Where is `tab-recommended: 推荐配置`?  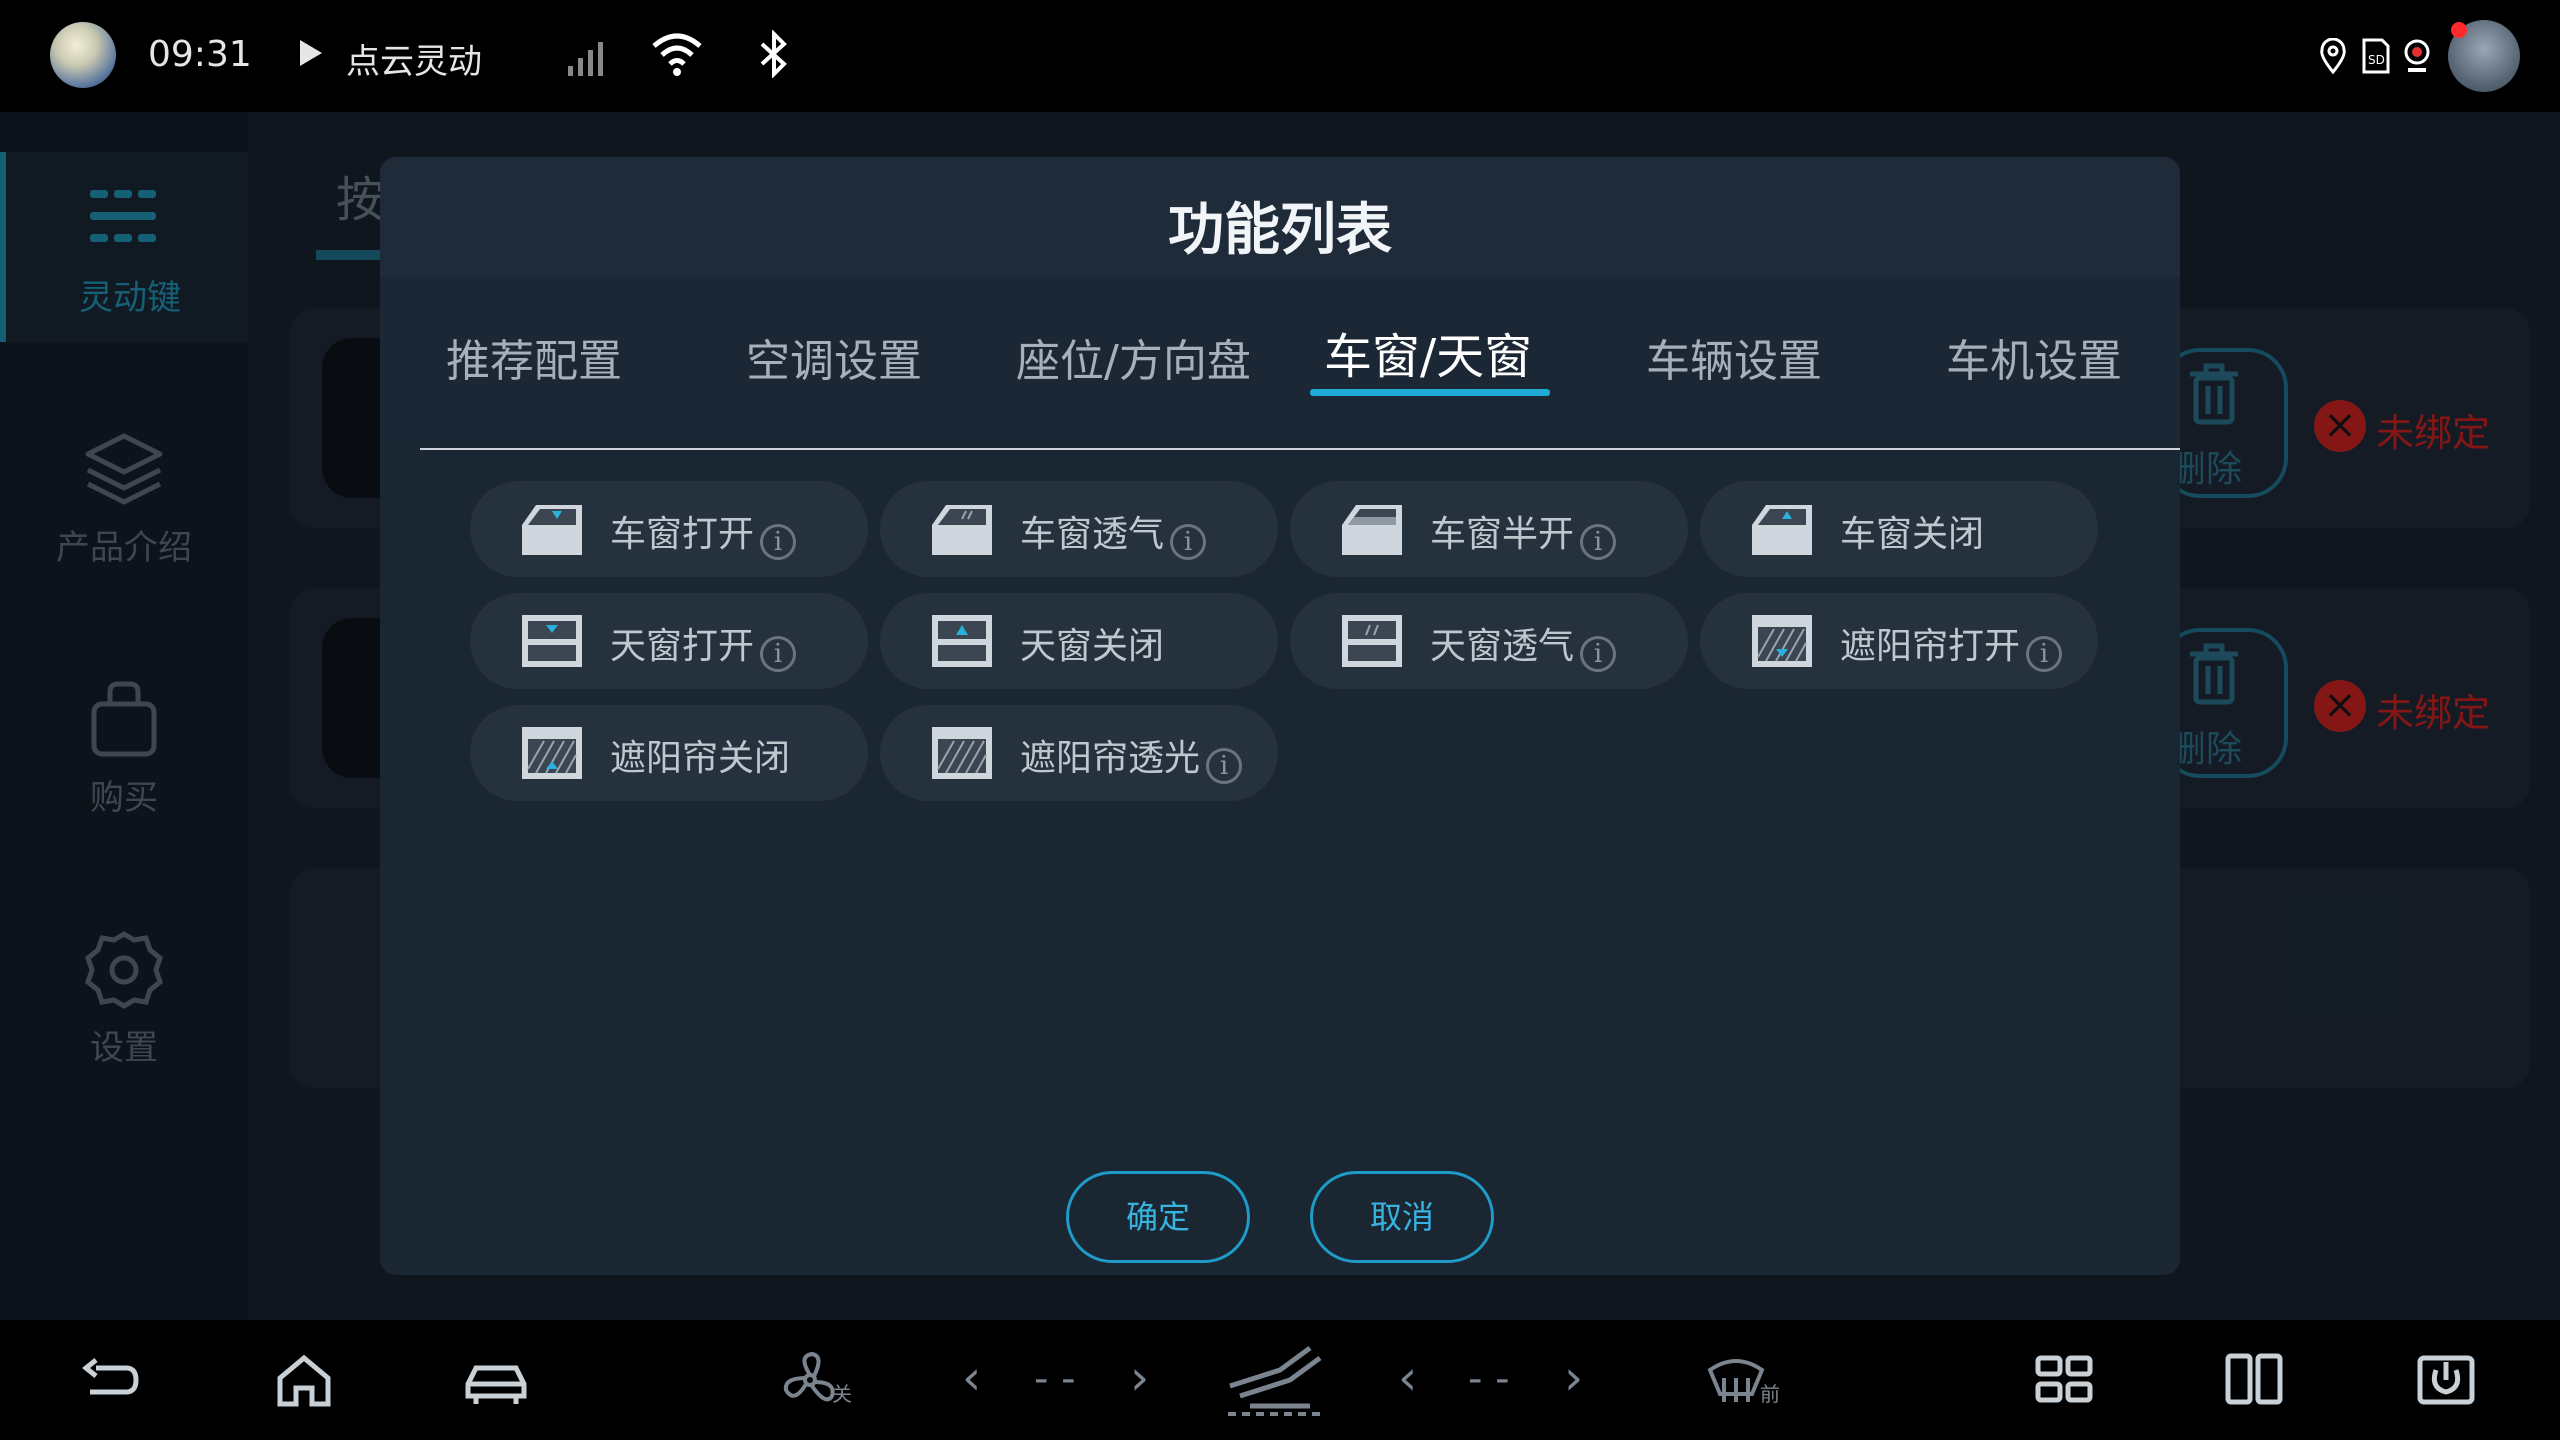
tab-recommended: 推荐配置 is located at coordinates (534, 357).